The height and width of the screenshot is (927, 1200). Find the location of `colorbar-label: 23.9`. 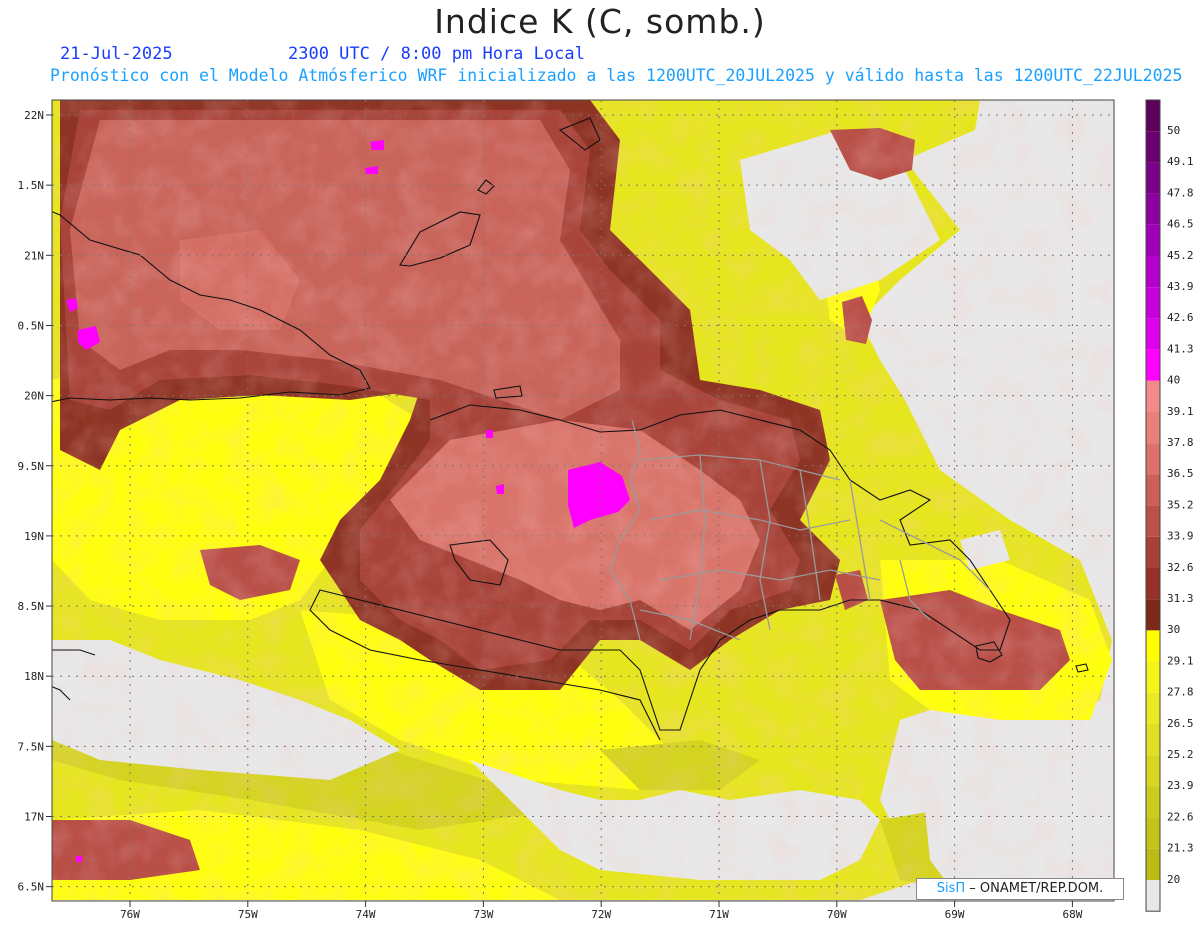

colorbar-label: 23.9 is located at coordinates (1180, 785).